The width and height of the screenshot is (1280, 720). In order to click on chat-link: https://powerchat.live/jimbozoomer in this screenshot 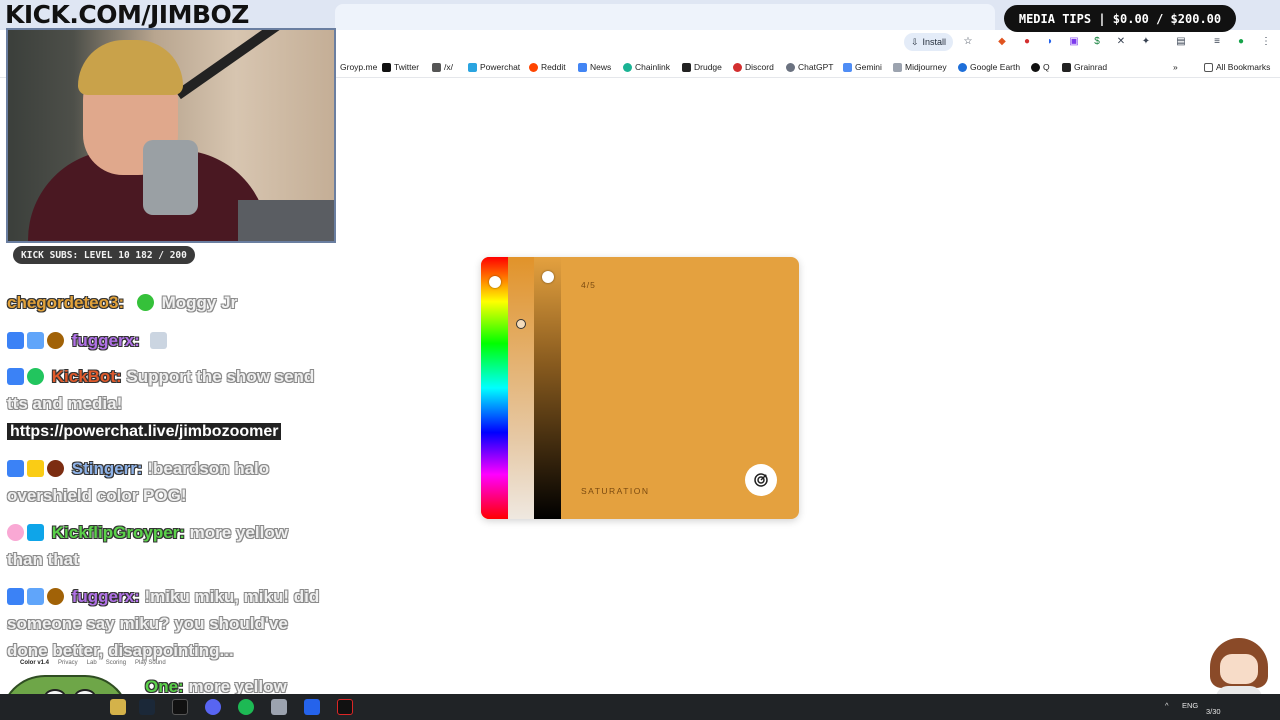, I will do `click(144, 431)`.